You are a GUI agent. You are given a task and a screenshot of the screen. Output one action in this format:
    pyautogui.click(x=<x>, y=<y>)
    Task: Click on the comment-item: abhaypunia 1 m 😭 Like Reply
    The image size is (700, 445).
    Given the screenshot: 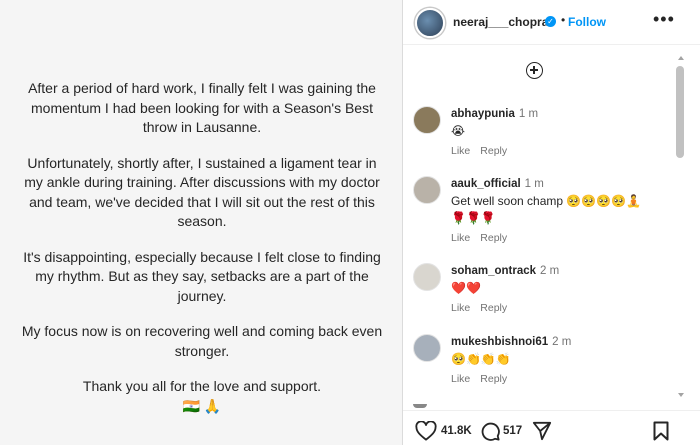 What is the action you would take?
    pyautogui.click(x=538, y=131)
    